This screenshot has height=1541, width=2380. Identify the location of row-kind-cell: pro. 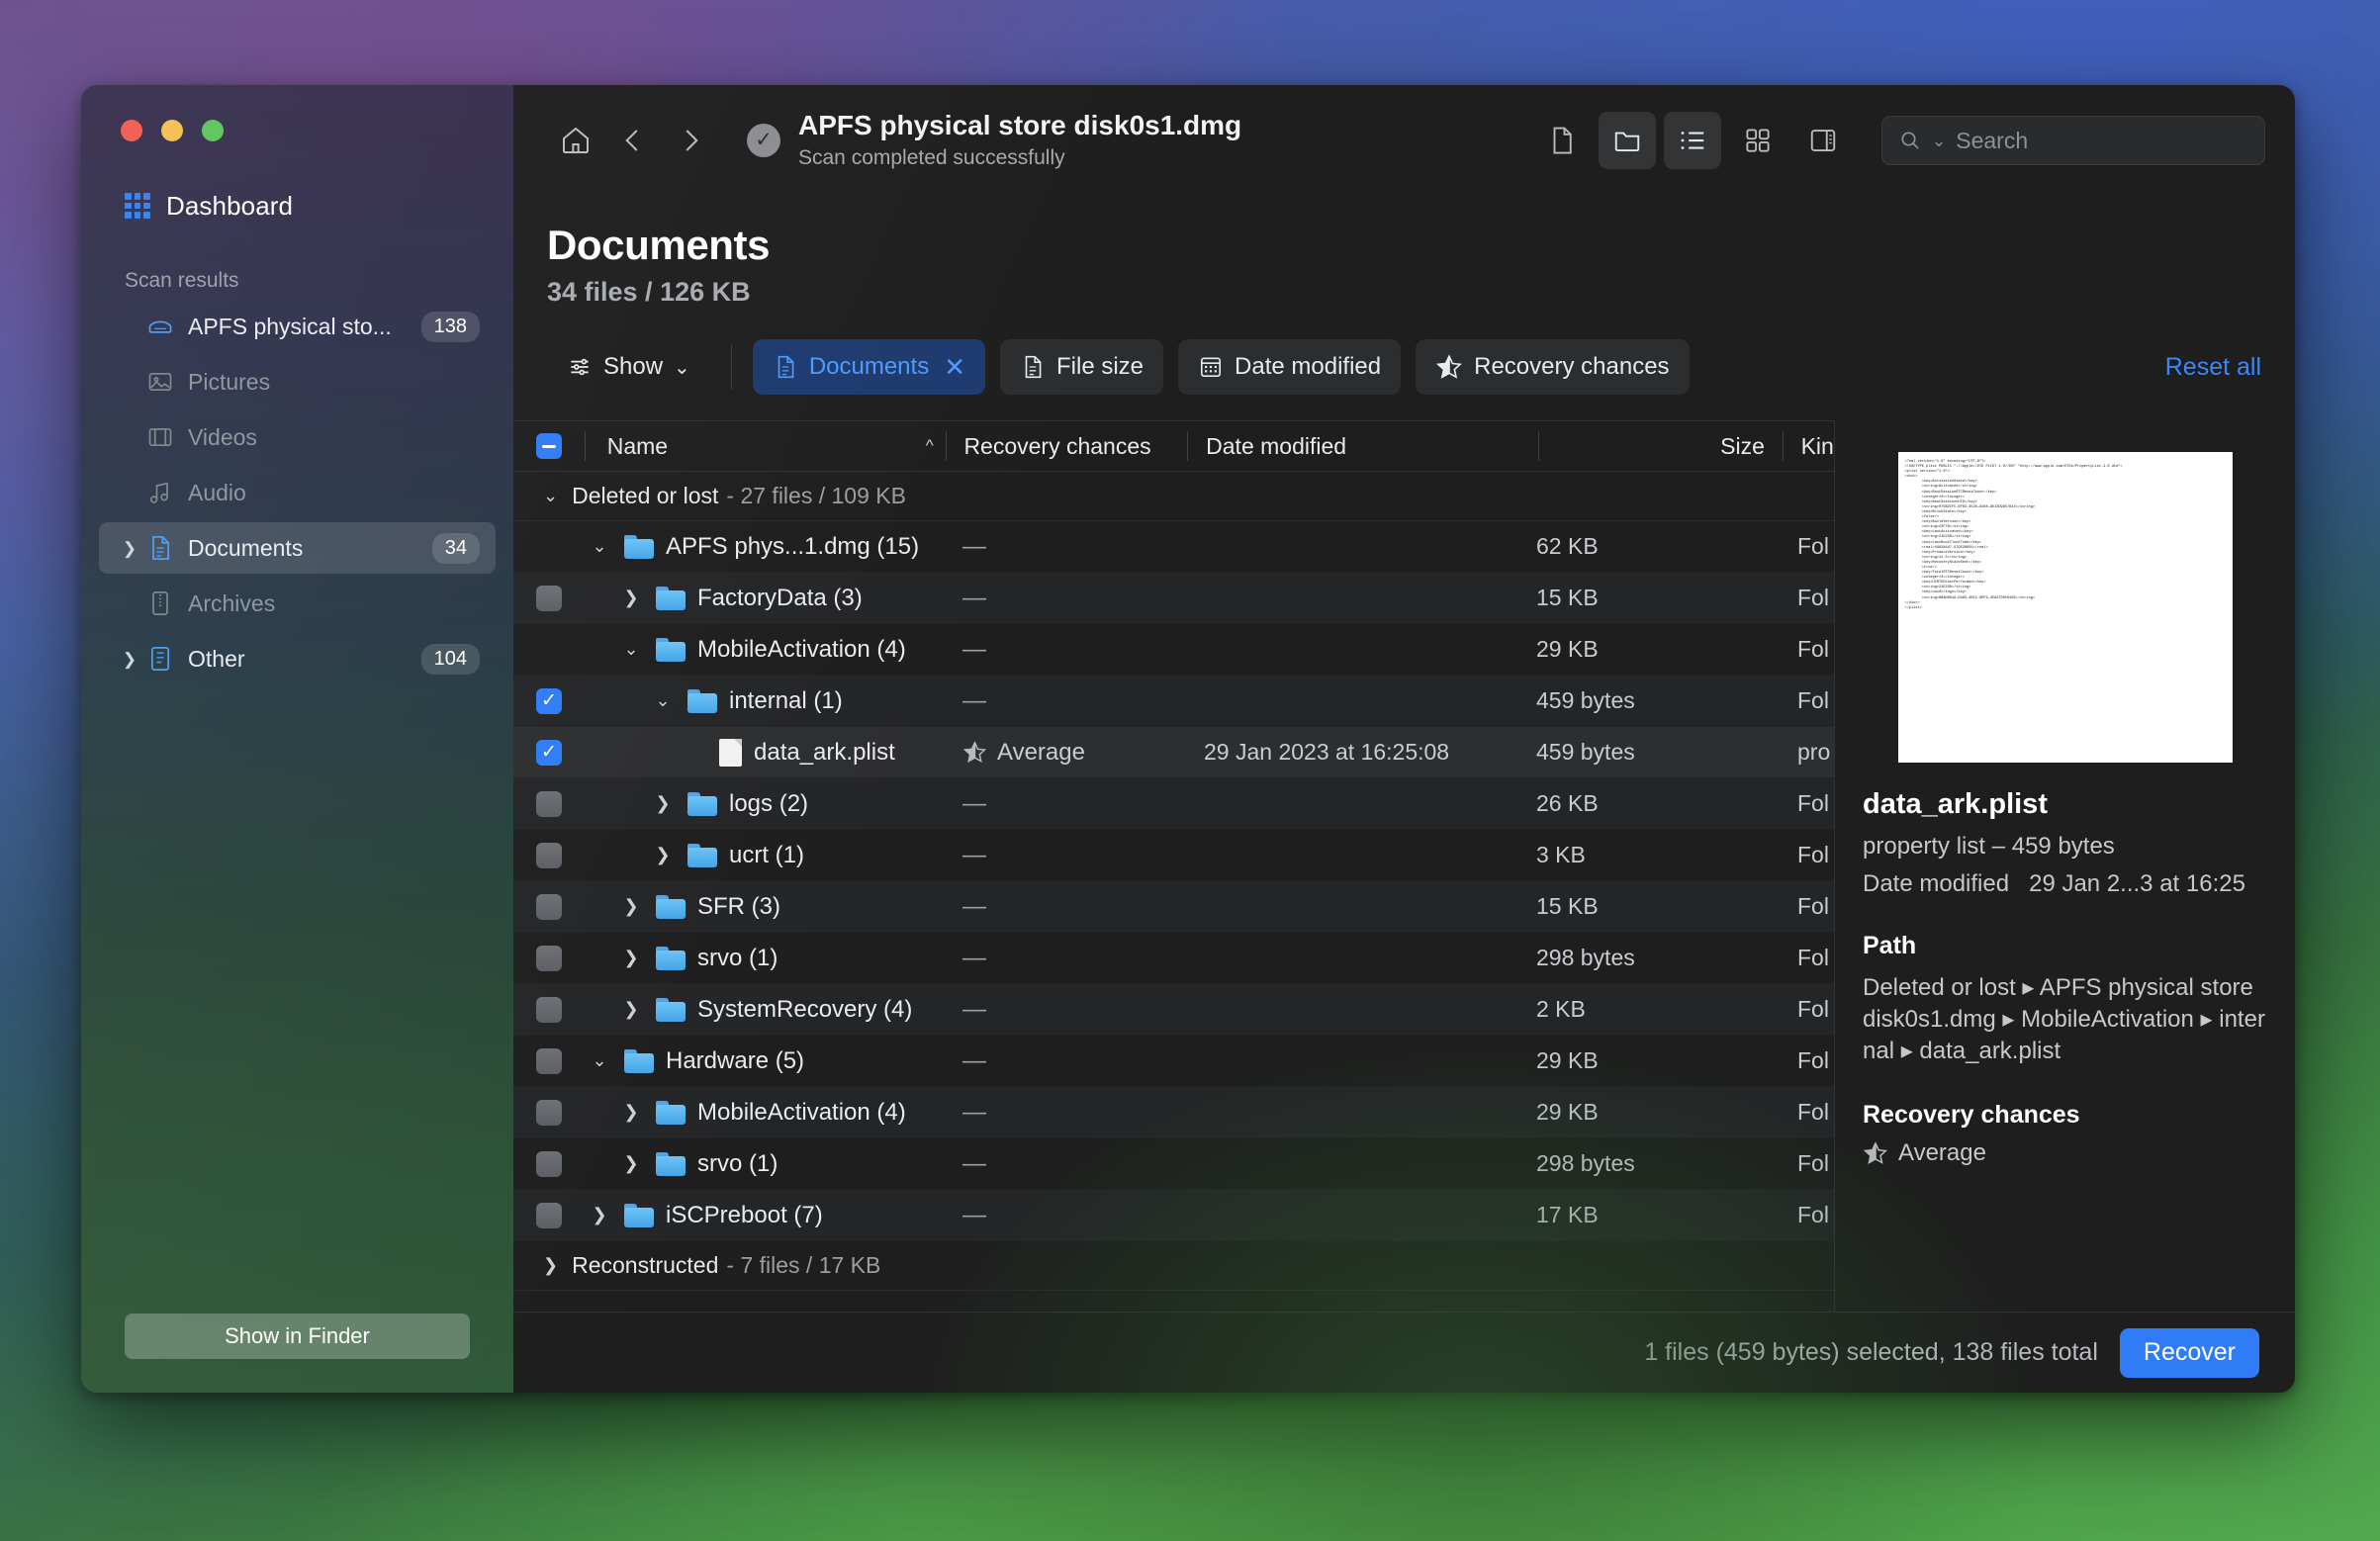
(1814, 752).